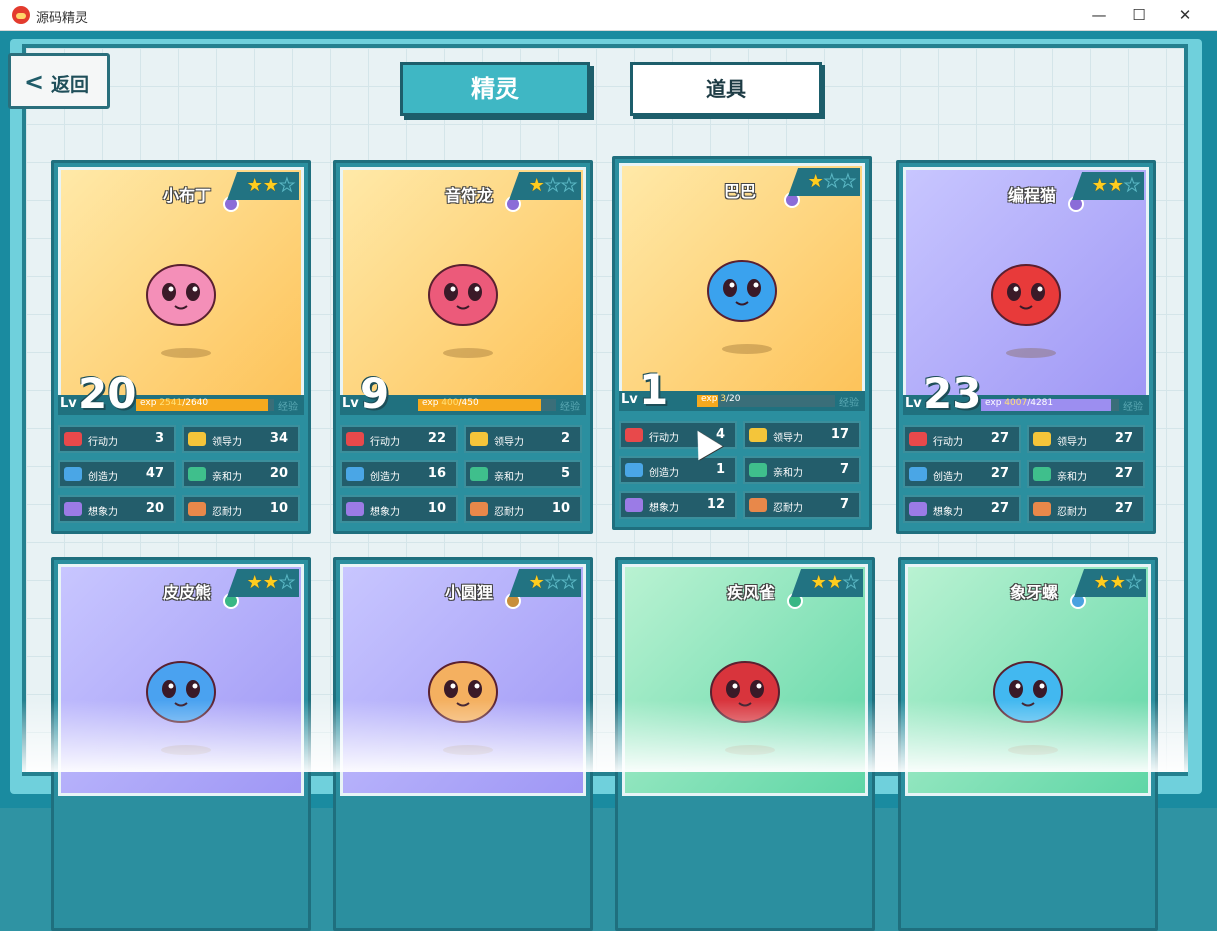 The width and height of the screenshot is (1217, 931). Describe the element at coordinates (181, 283) in the screenshot. I see `card-artwork: 小布丁 ★★★` at that location.